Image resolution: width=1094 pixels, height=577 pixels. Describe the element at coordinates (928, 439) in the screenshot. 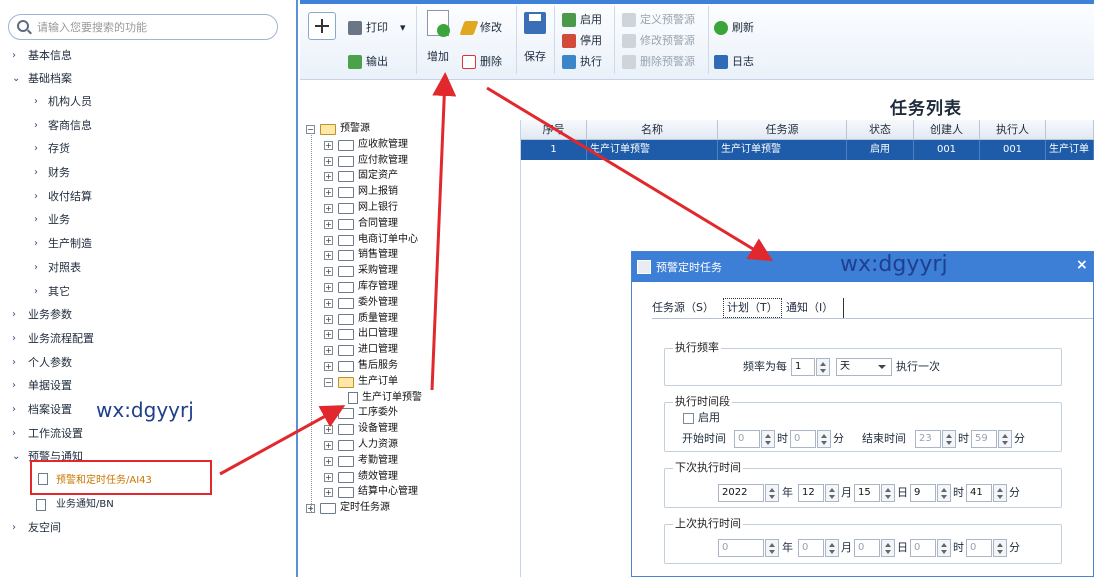

I see `end-hour-input: 23` at that location.